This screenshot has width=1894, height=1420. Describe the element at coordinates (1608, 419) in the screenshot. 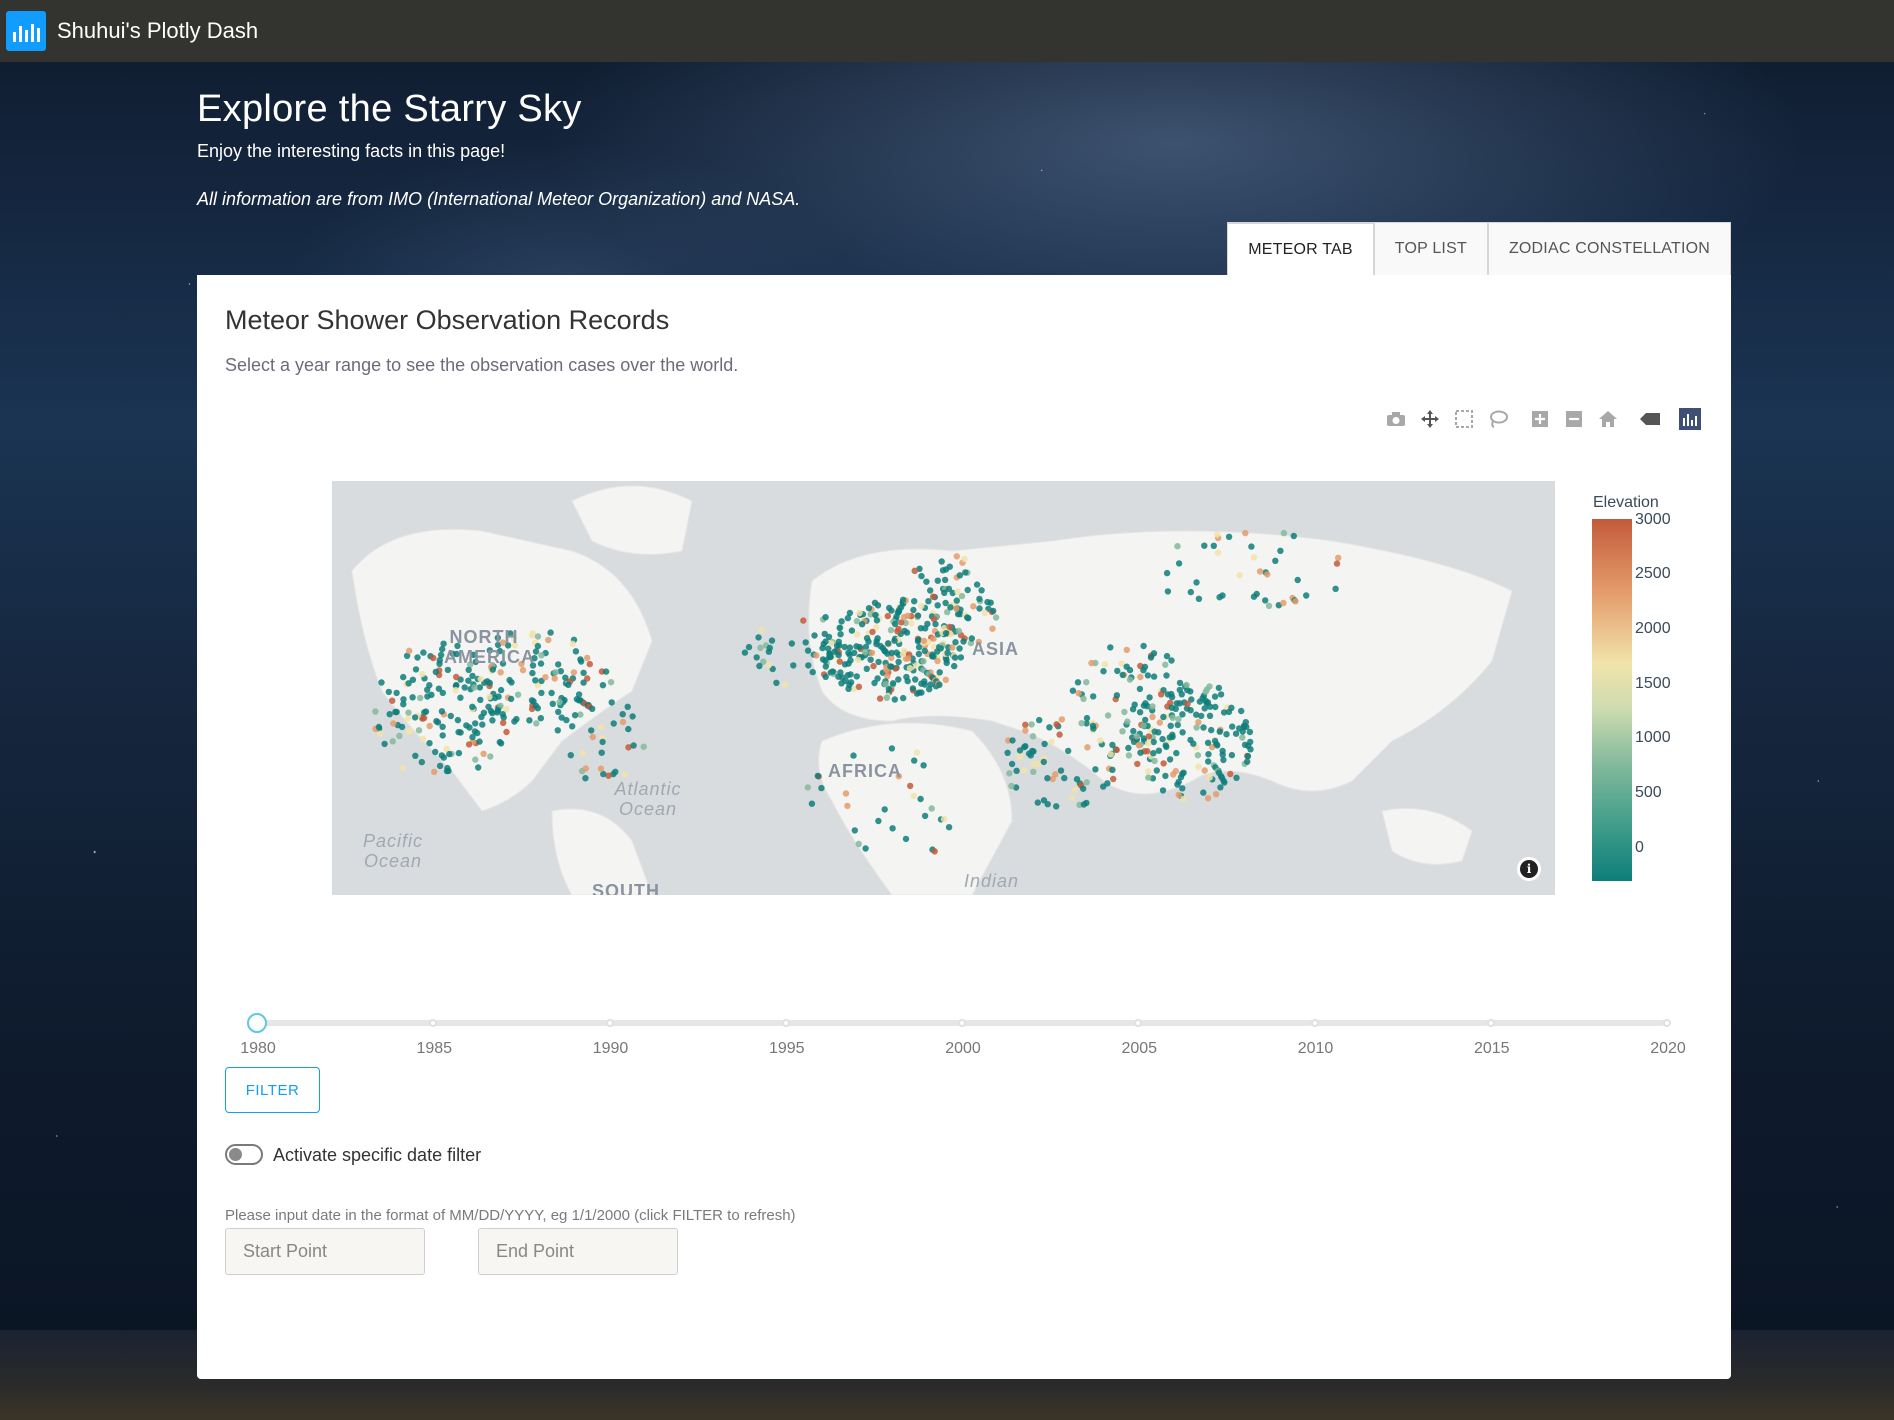

I see `reset-home-icon` at that location.